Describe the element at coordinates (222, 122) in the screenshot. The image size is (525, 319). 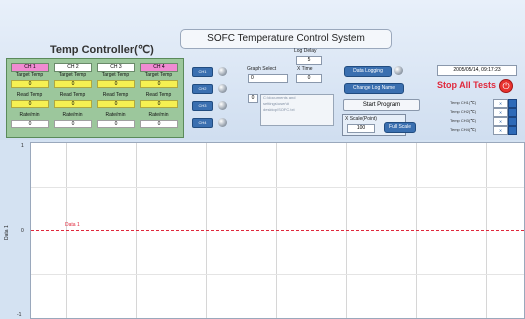
I see `ch4-led-indicator` at that location.